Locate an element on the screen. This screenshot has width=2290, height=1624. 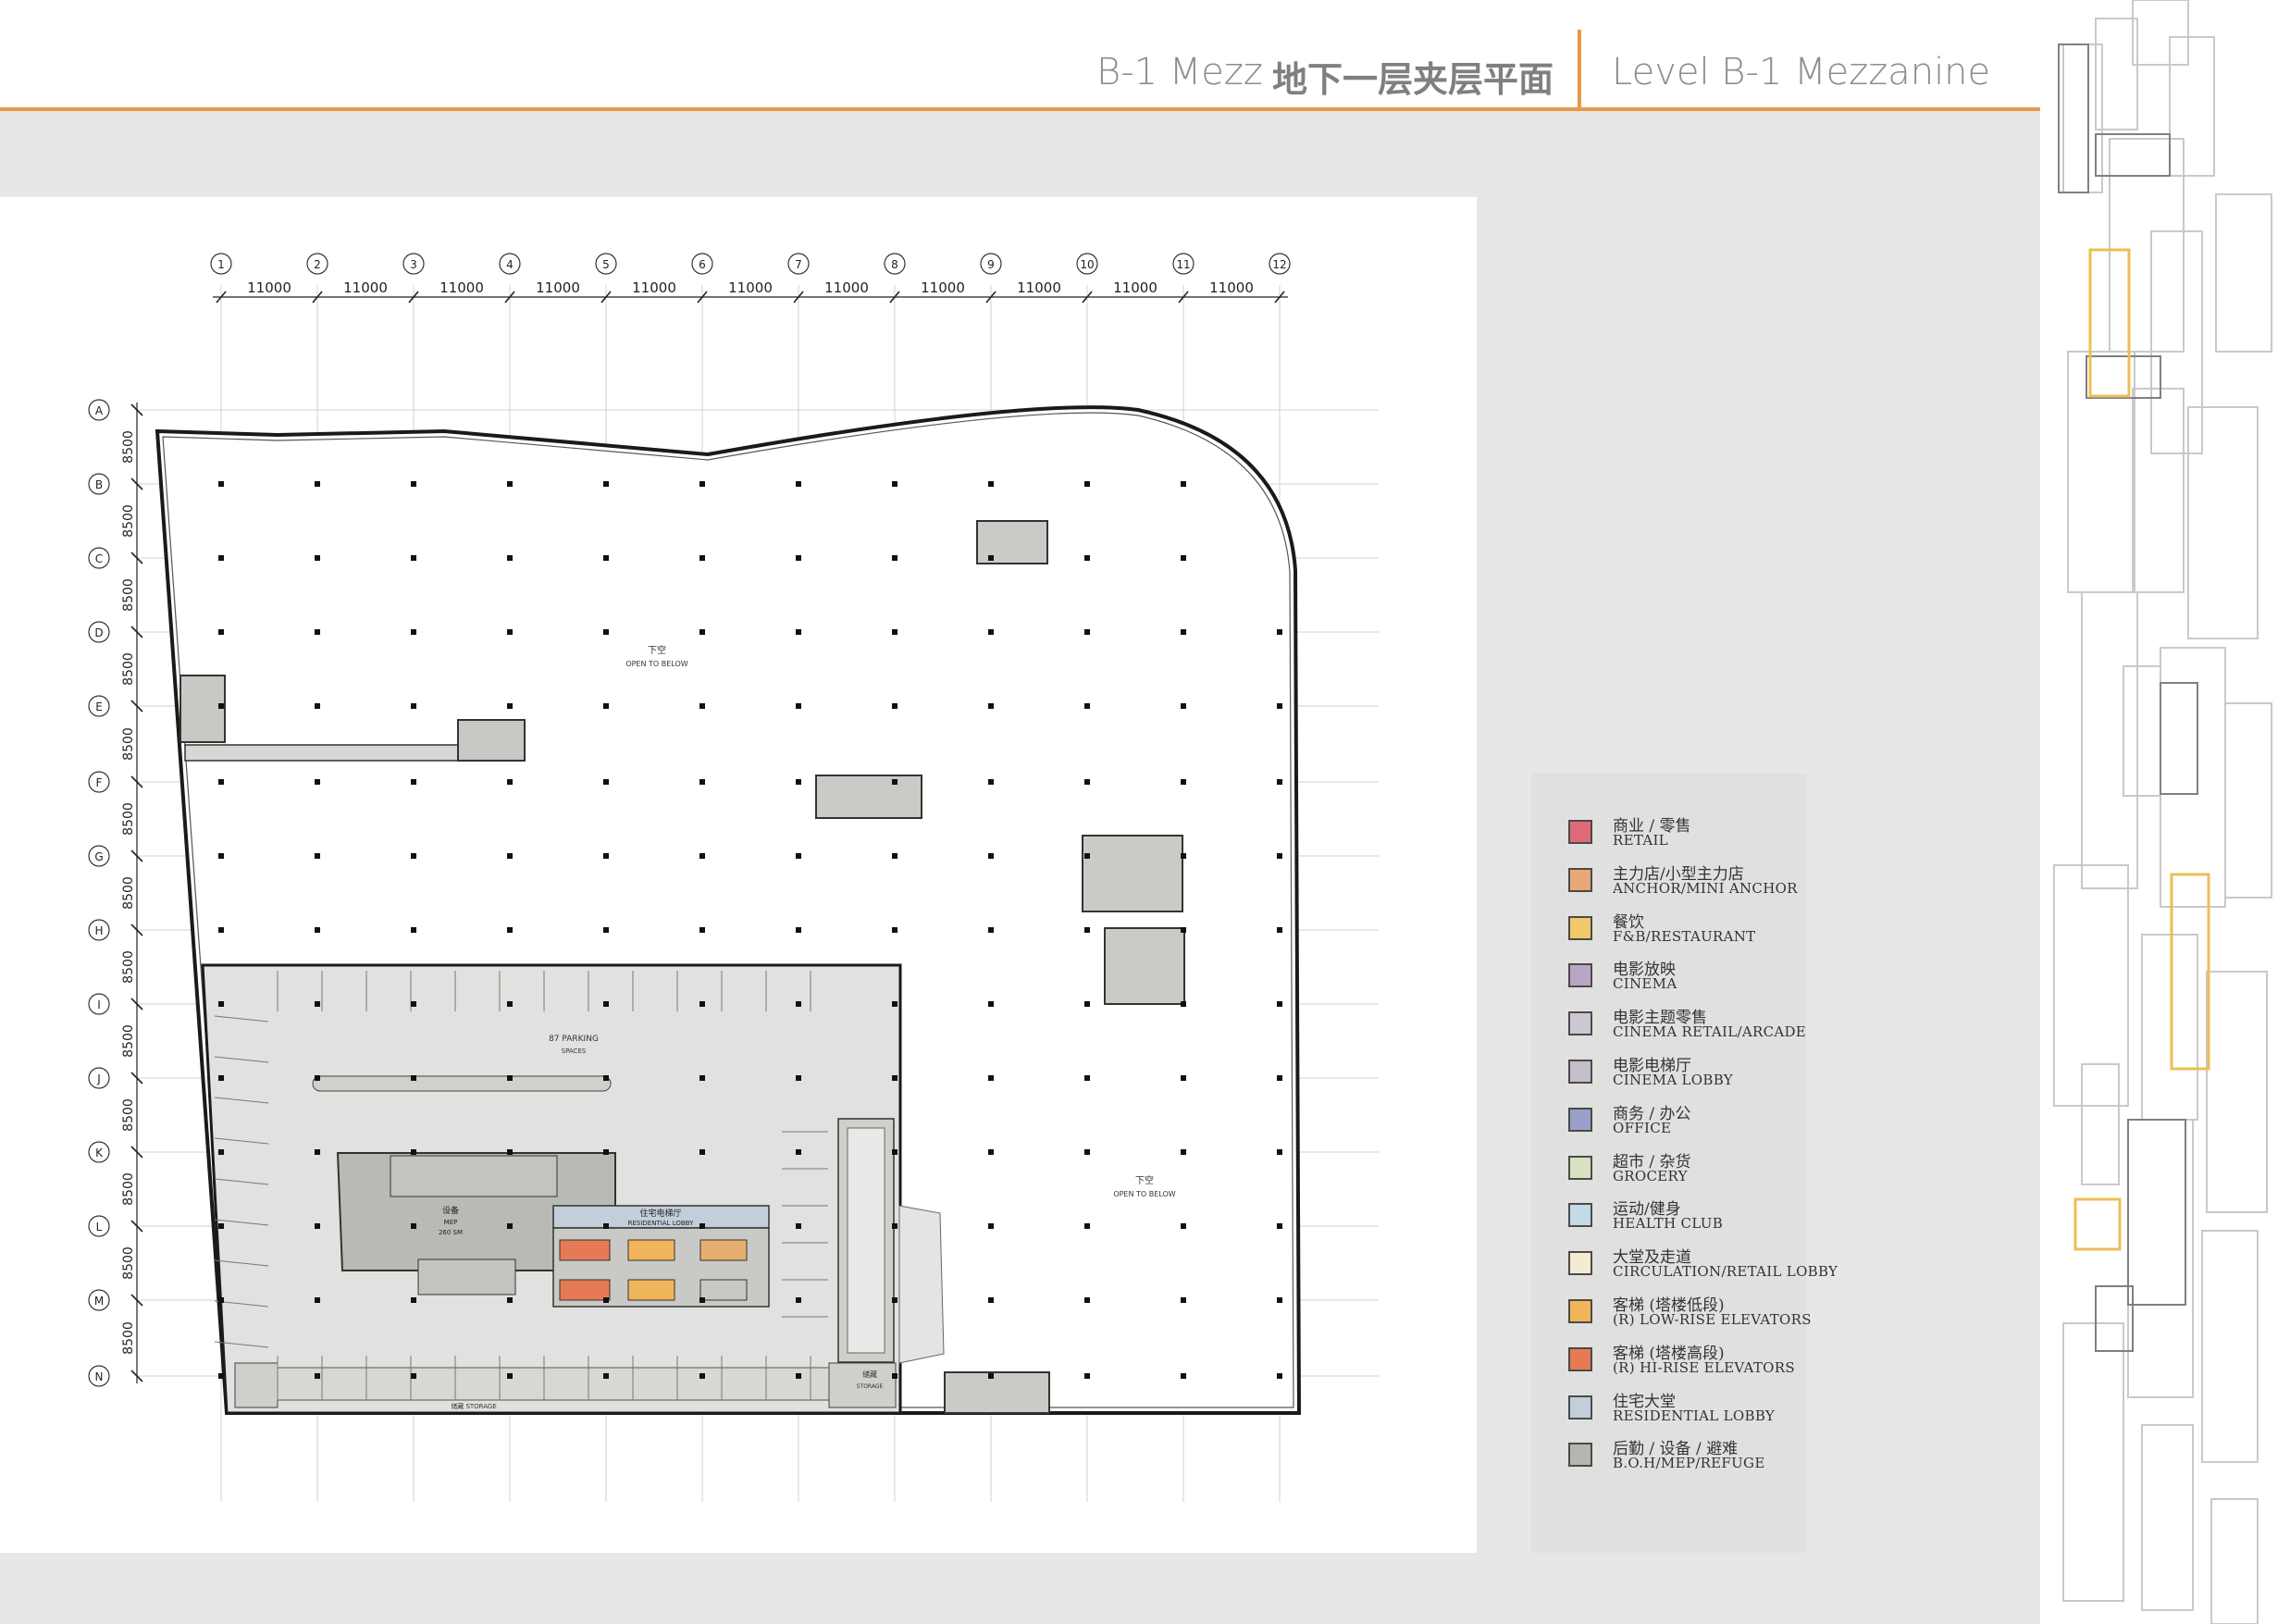
mep-label-en: MEP is located at coordinates (451, 1222).